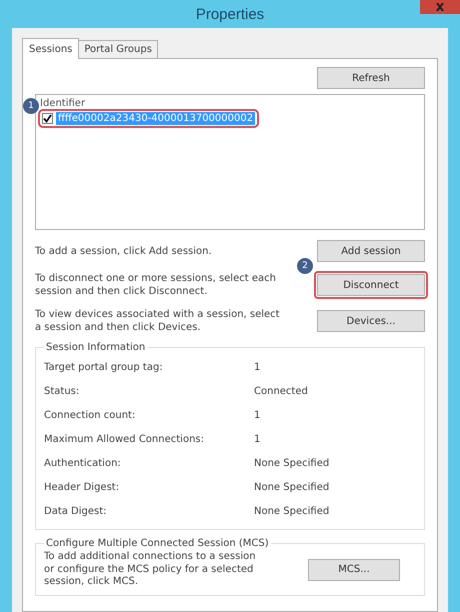 The height and width of the screenshot is (612, 460). I want to click on tab: Portal Groups, so click(118, 49).